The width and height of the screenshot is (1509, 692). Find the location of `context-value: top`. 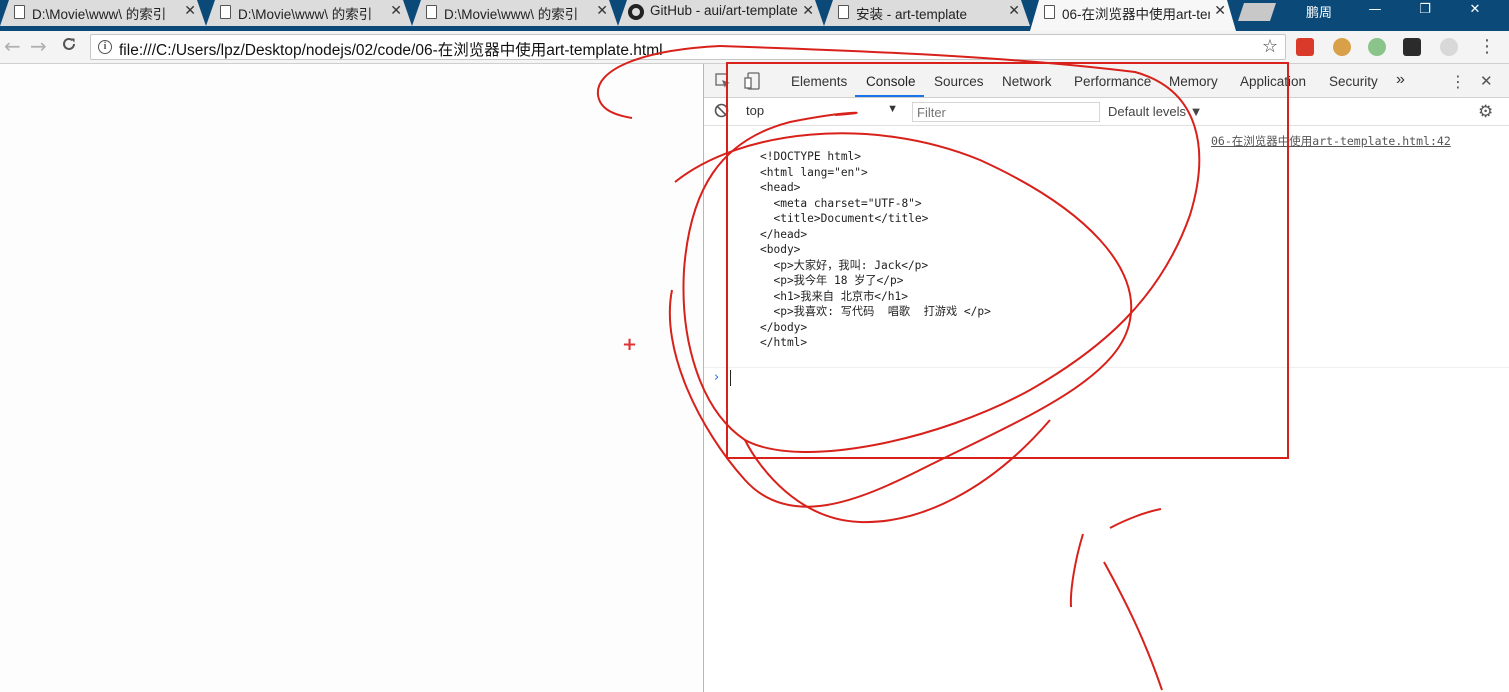

context-value: top is located at coordinates (755, 110).